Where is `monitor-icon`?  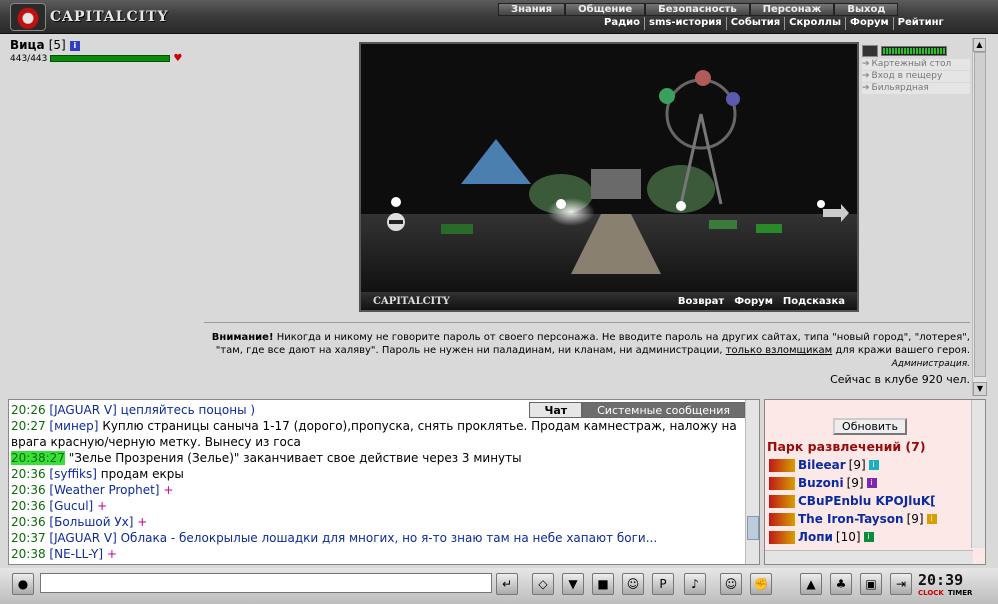
monitor-icon is located at coordinates (870, 51).